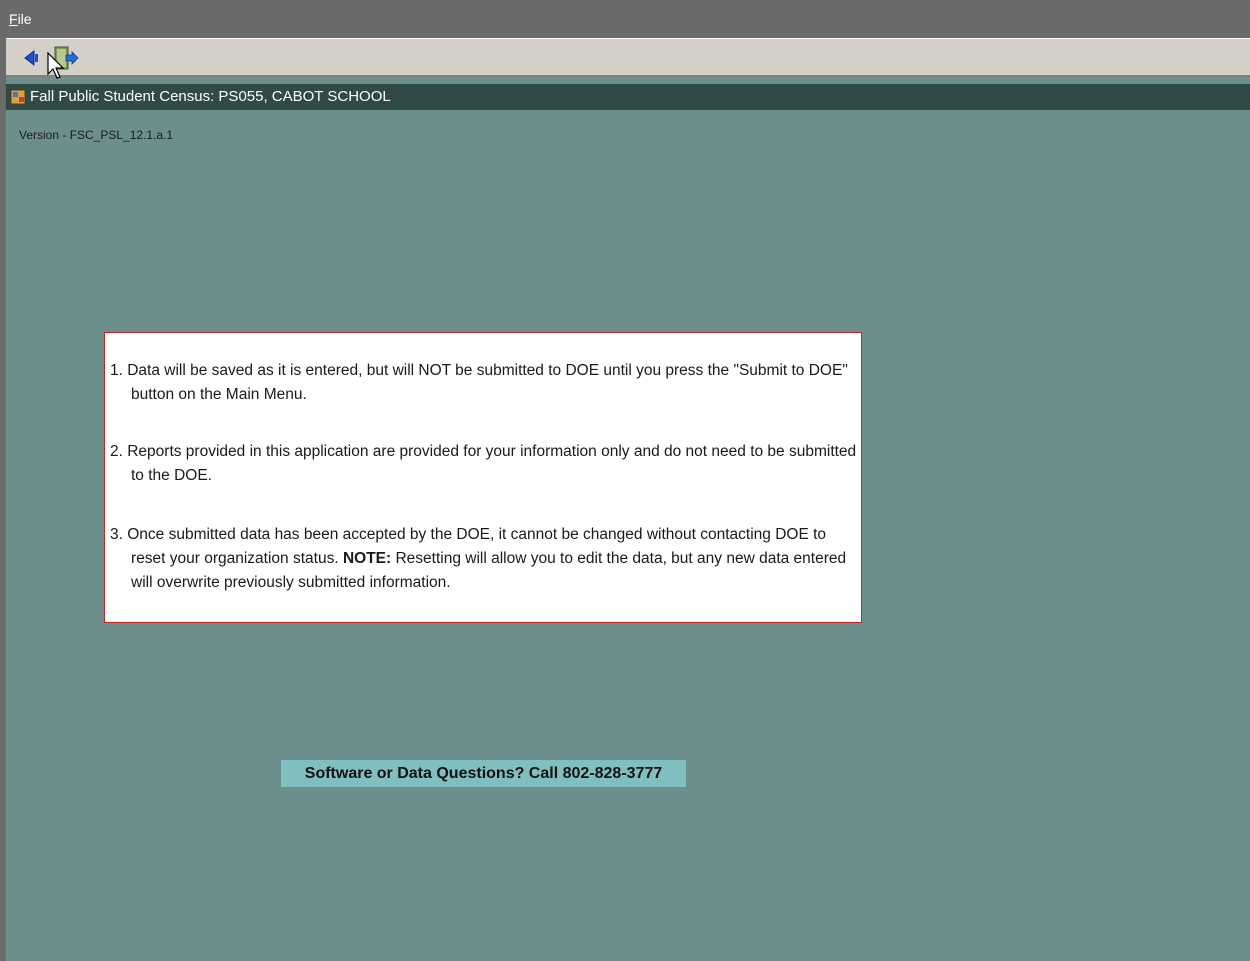 Image resolution: width=1250 pixels, height=961 pixels. Describe the element at coordinates (13, 19) in the screenshot. I see `menu-file-mnemonic: F` at that location.